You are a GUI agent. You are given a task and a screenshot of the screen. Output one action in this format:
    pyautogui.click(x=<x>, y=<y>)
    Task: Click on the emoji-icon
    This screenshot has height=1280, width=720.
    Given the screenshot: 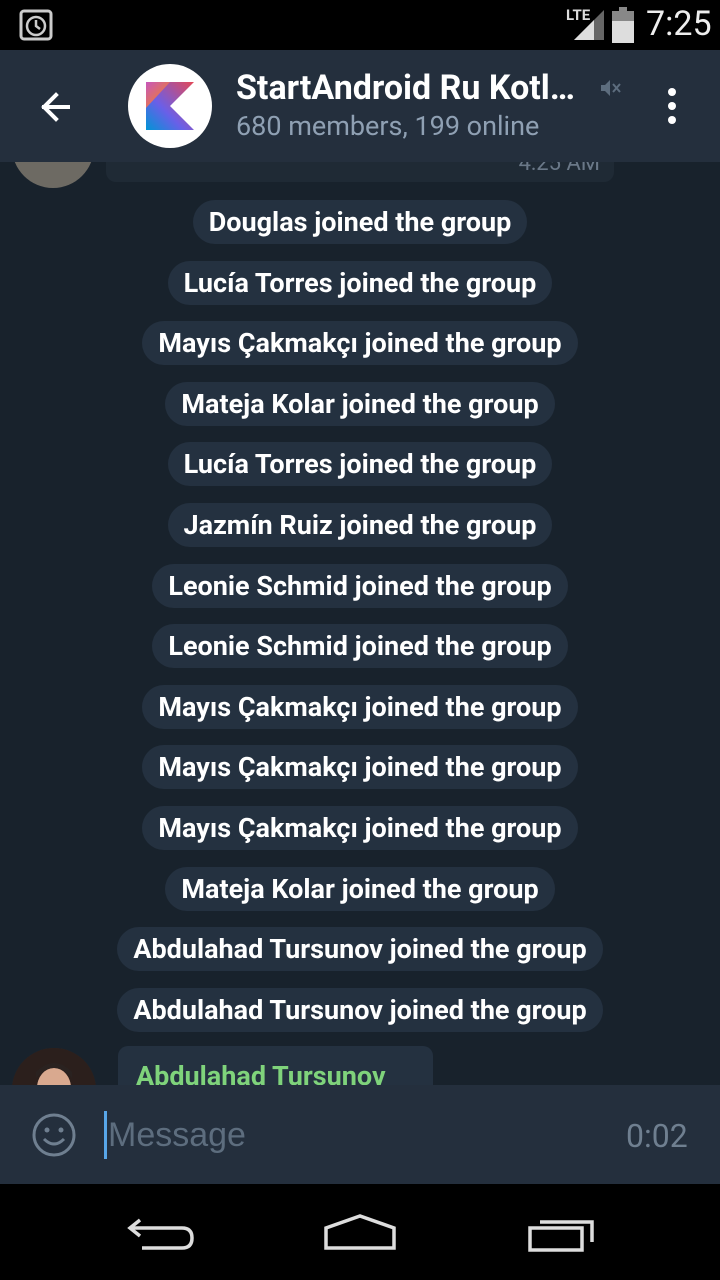 What is the action you would take?
    pyautogui.click(x=54, y=1135)
    